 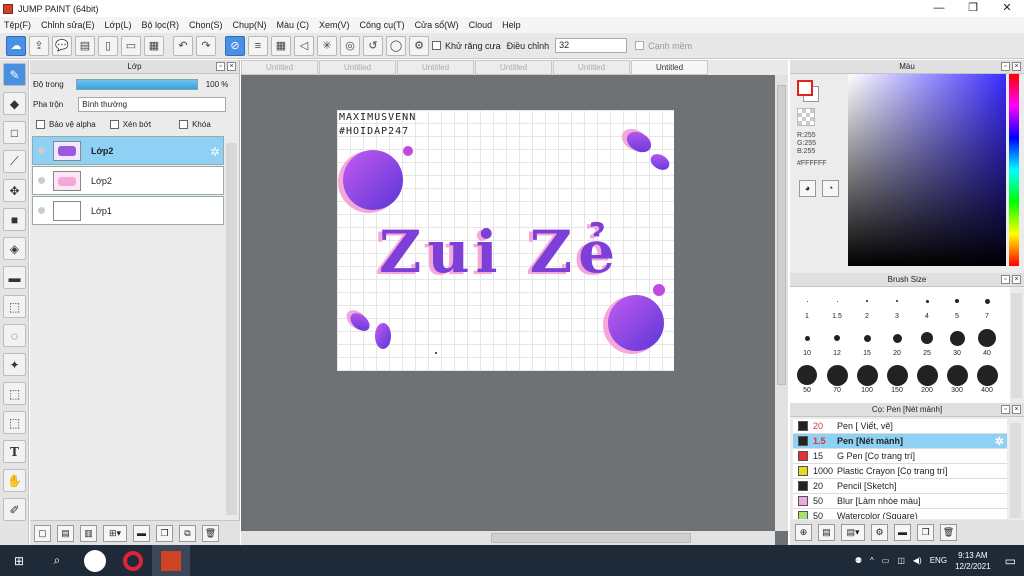 I want to click on menu-cloud: Cloud, so click(x=481, y=25).